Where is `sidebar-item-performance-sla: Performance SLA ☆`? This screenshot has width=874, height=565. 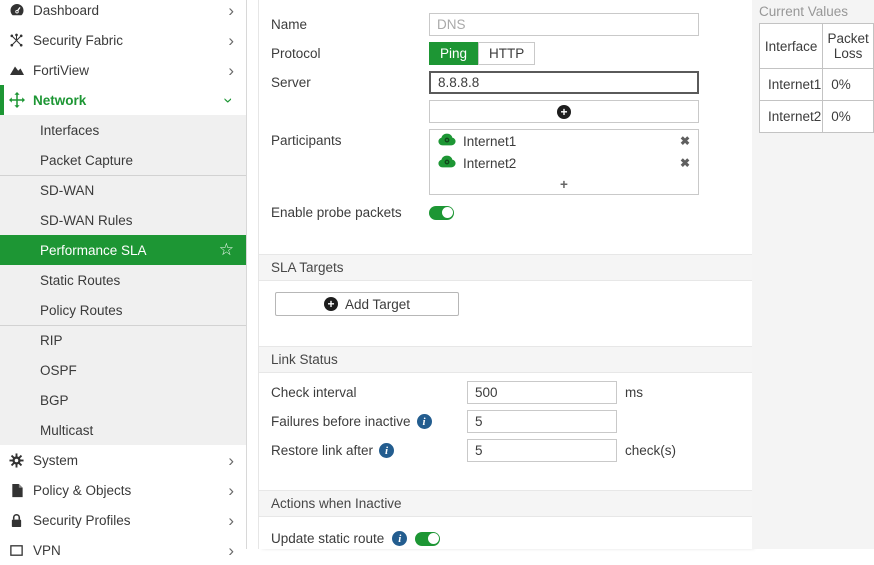
sidebar-item-performance-sla: Performance SLA ☆ is located at coordinates (123, 250).